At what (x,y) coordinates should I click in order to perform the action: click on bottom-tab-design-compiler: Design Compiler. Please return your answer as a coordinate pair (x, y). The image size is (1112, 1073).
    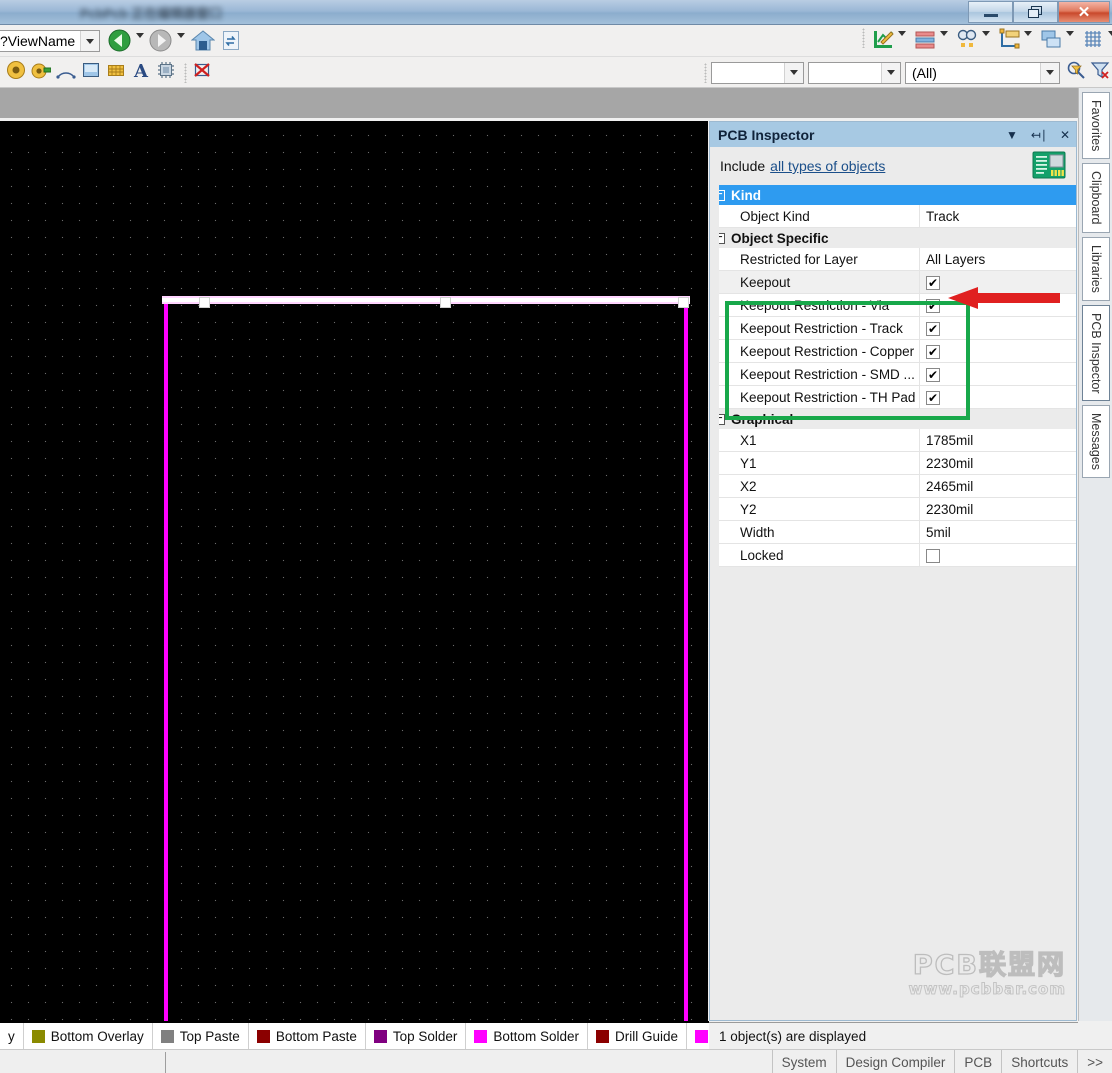
    Looking at the image, I should click on (895, 1061).